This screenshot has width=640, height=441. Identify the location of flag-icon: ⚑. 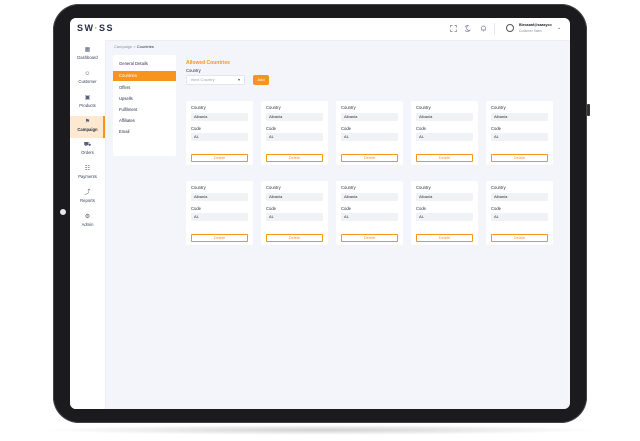
(87, 122).